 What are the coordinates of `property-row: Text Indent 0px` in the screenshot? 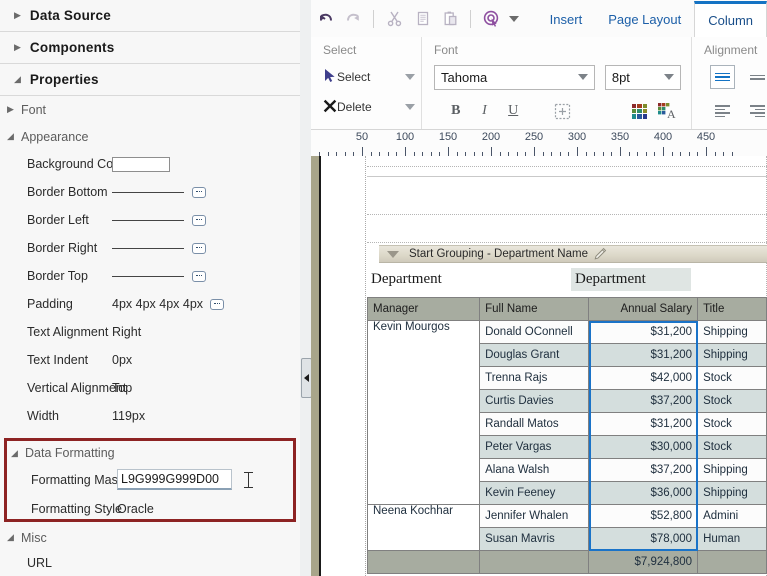 It's located at (150, 360).